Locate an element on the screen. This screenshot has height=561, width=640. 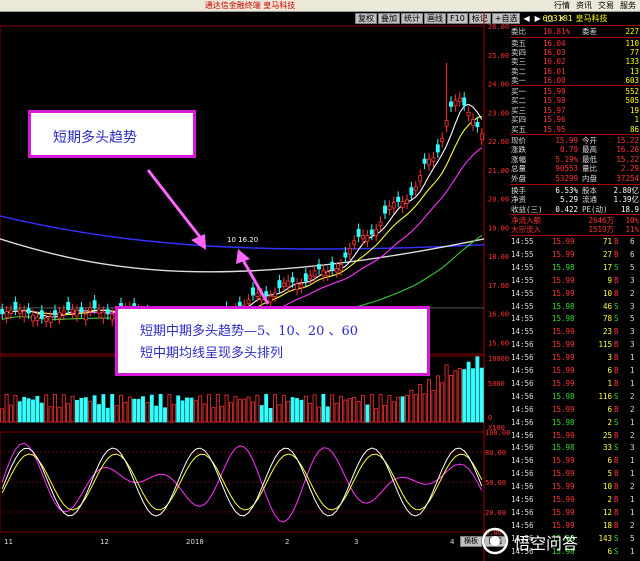
tick-side: S is located at coordinates (616, 422).